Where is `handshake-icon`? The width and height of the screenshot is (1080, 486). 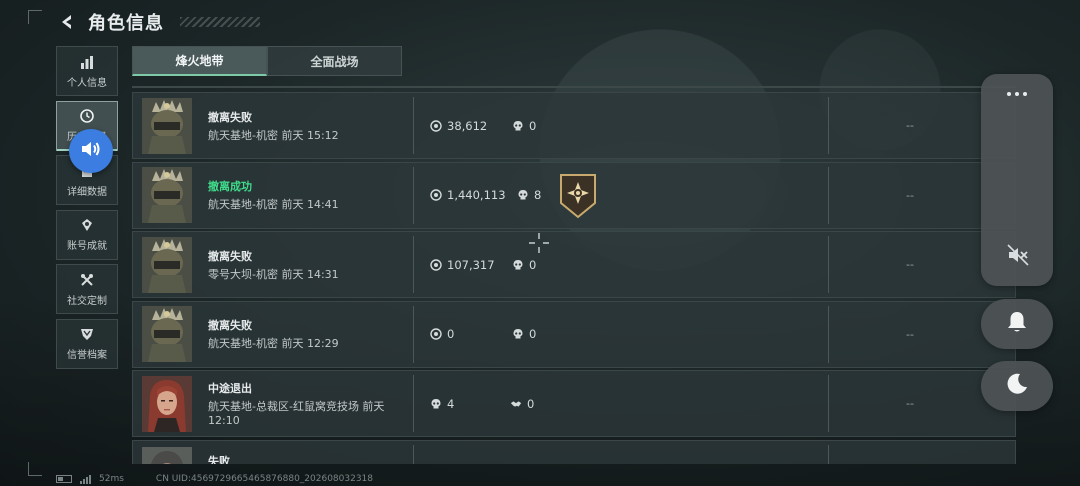
handshake-icon is located at coordinates (516, 404).